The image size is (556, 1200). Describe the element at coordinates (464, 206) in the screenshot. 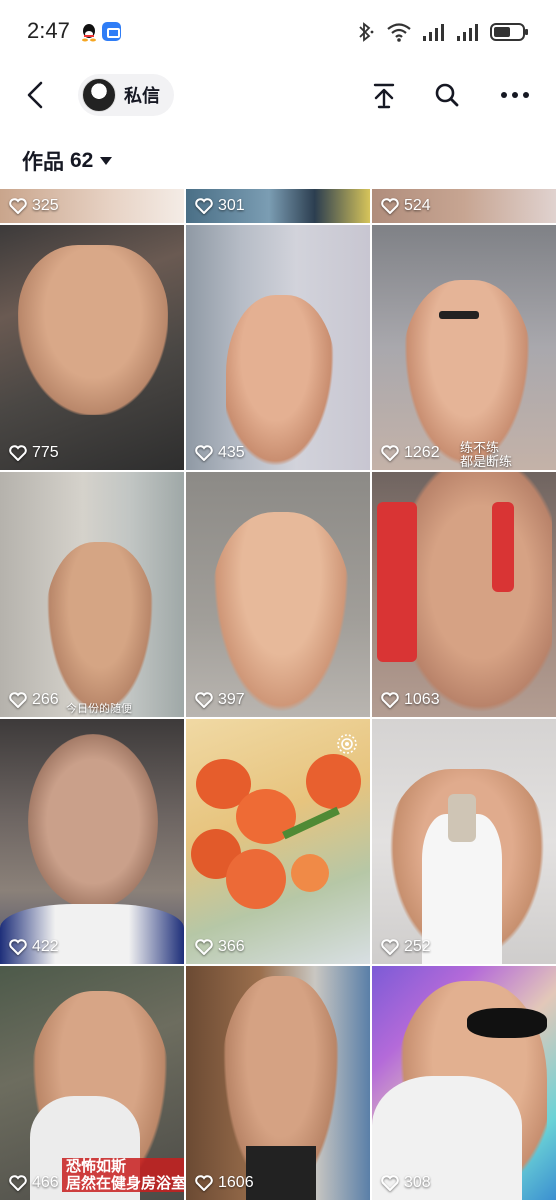

I see `video-tile: 524` at that location.